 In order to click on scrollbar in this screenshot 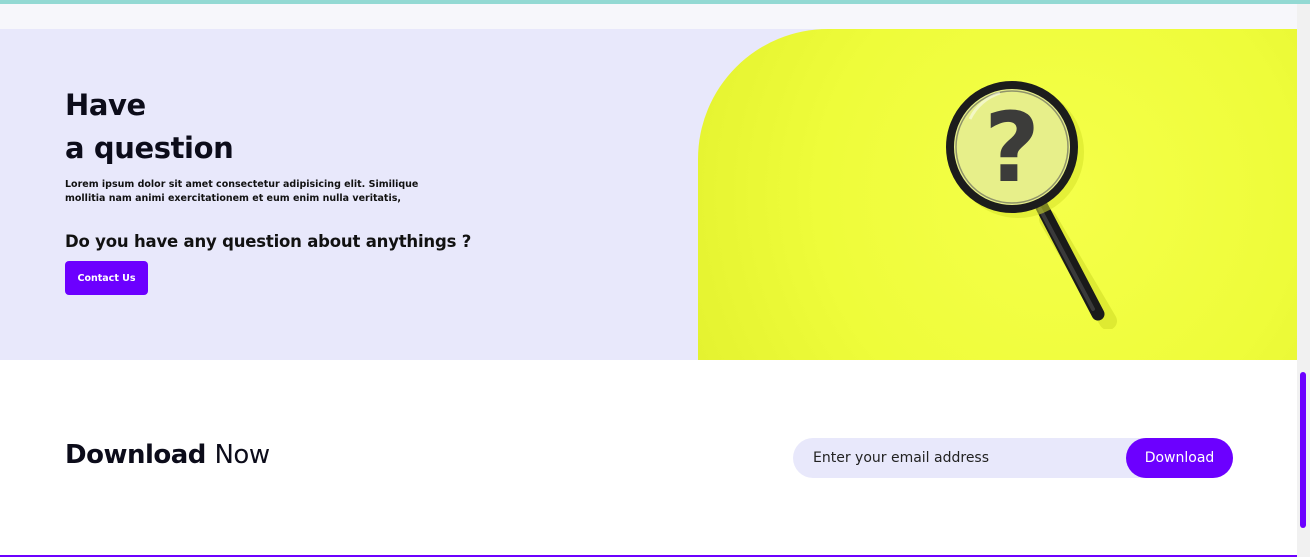, I will do `click(1303, 280)`.